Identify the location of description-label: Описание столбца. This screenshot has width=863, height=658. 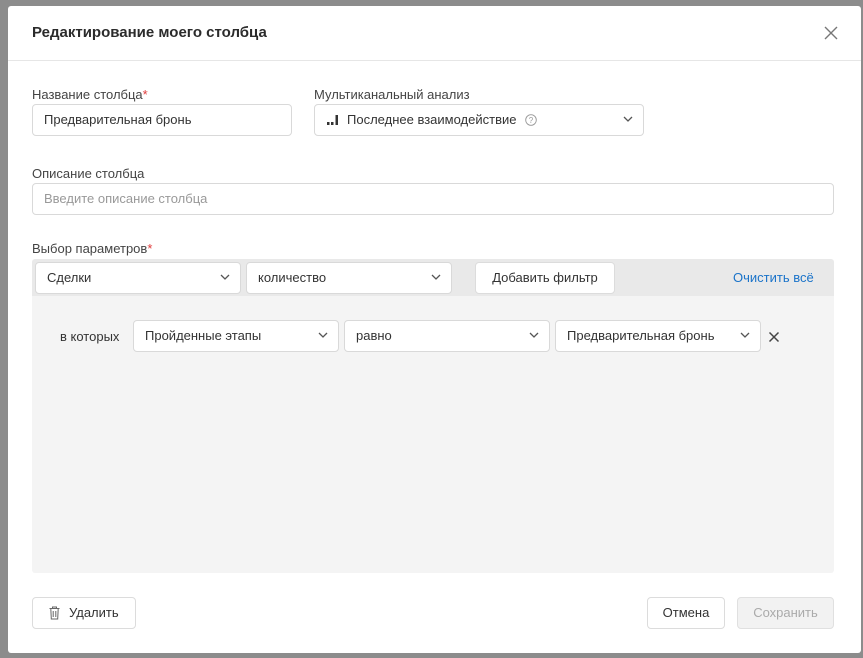
(88, 173).